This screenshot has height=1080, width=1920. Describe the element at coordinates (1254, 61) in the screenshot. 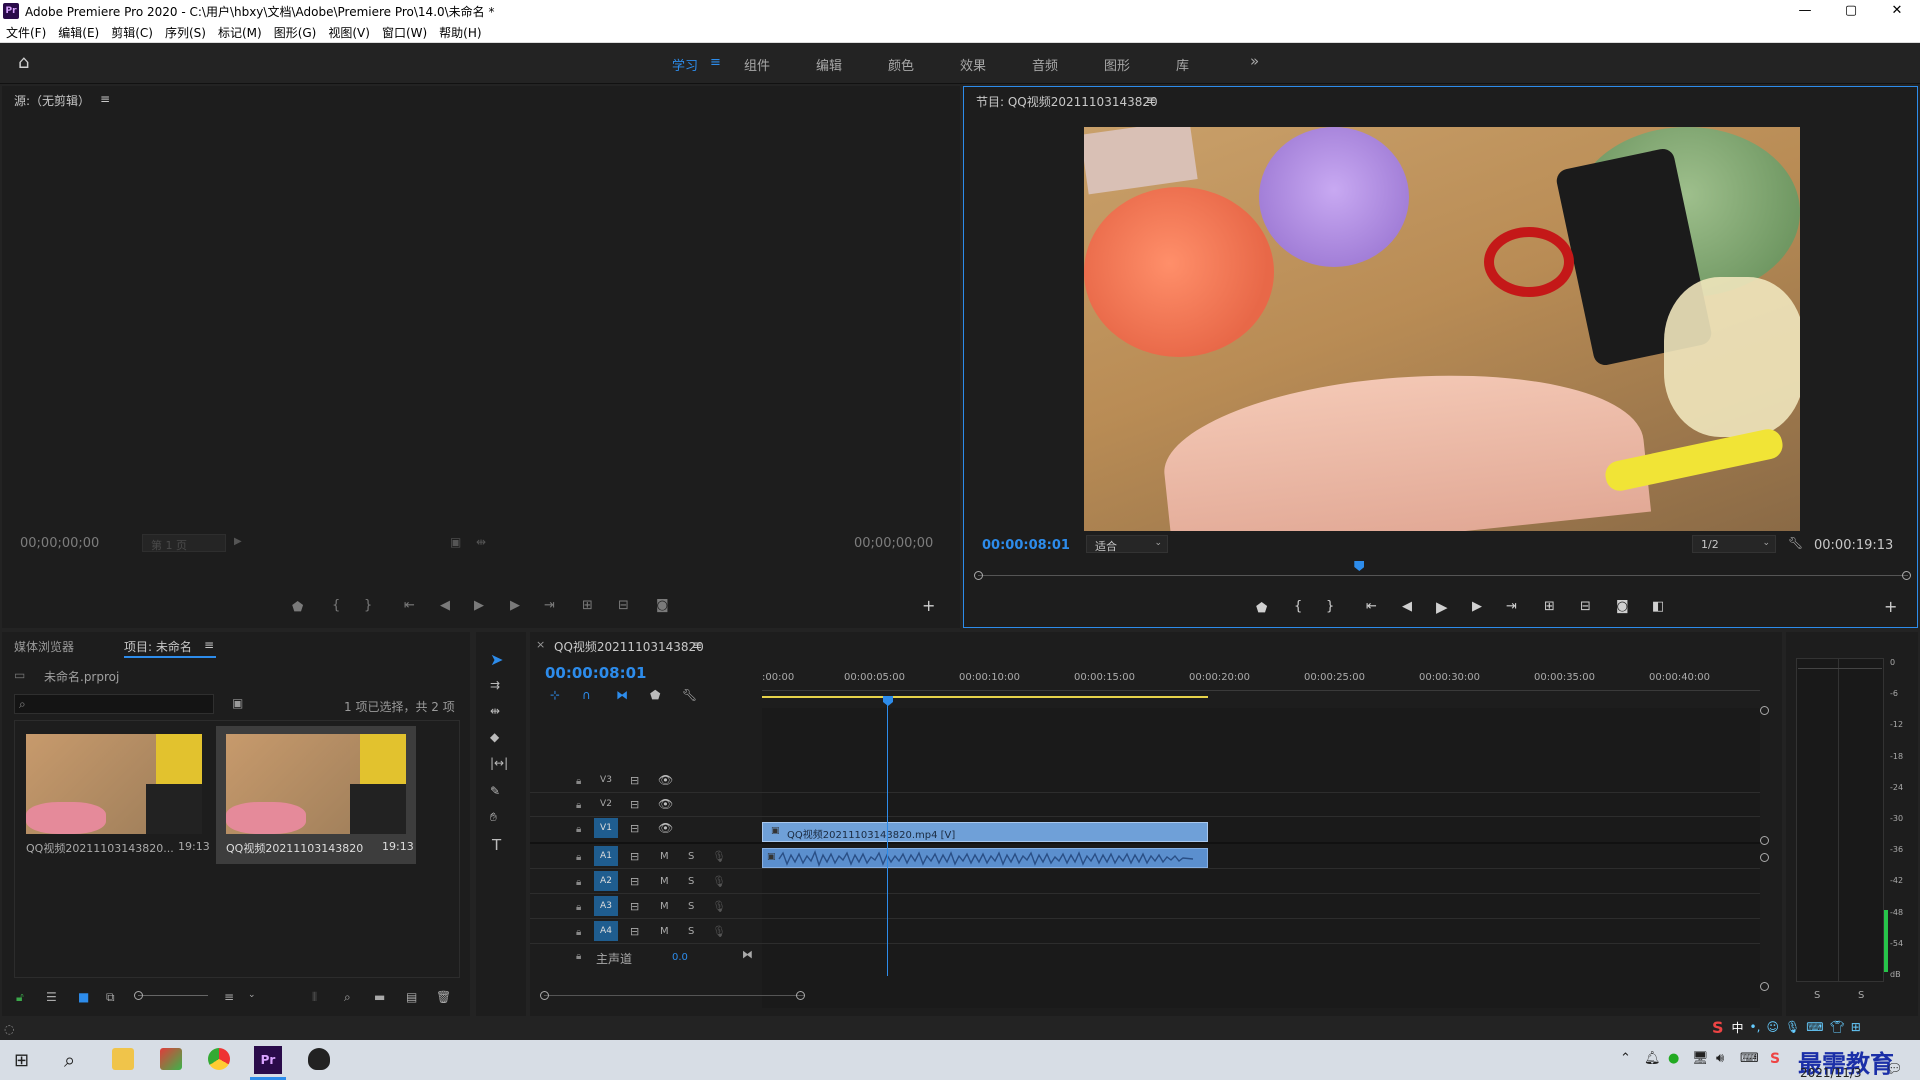

I see `workspace-overflow-icon: »` at that location.